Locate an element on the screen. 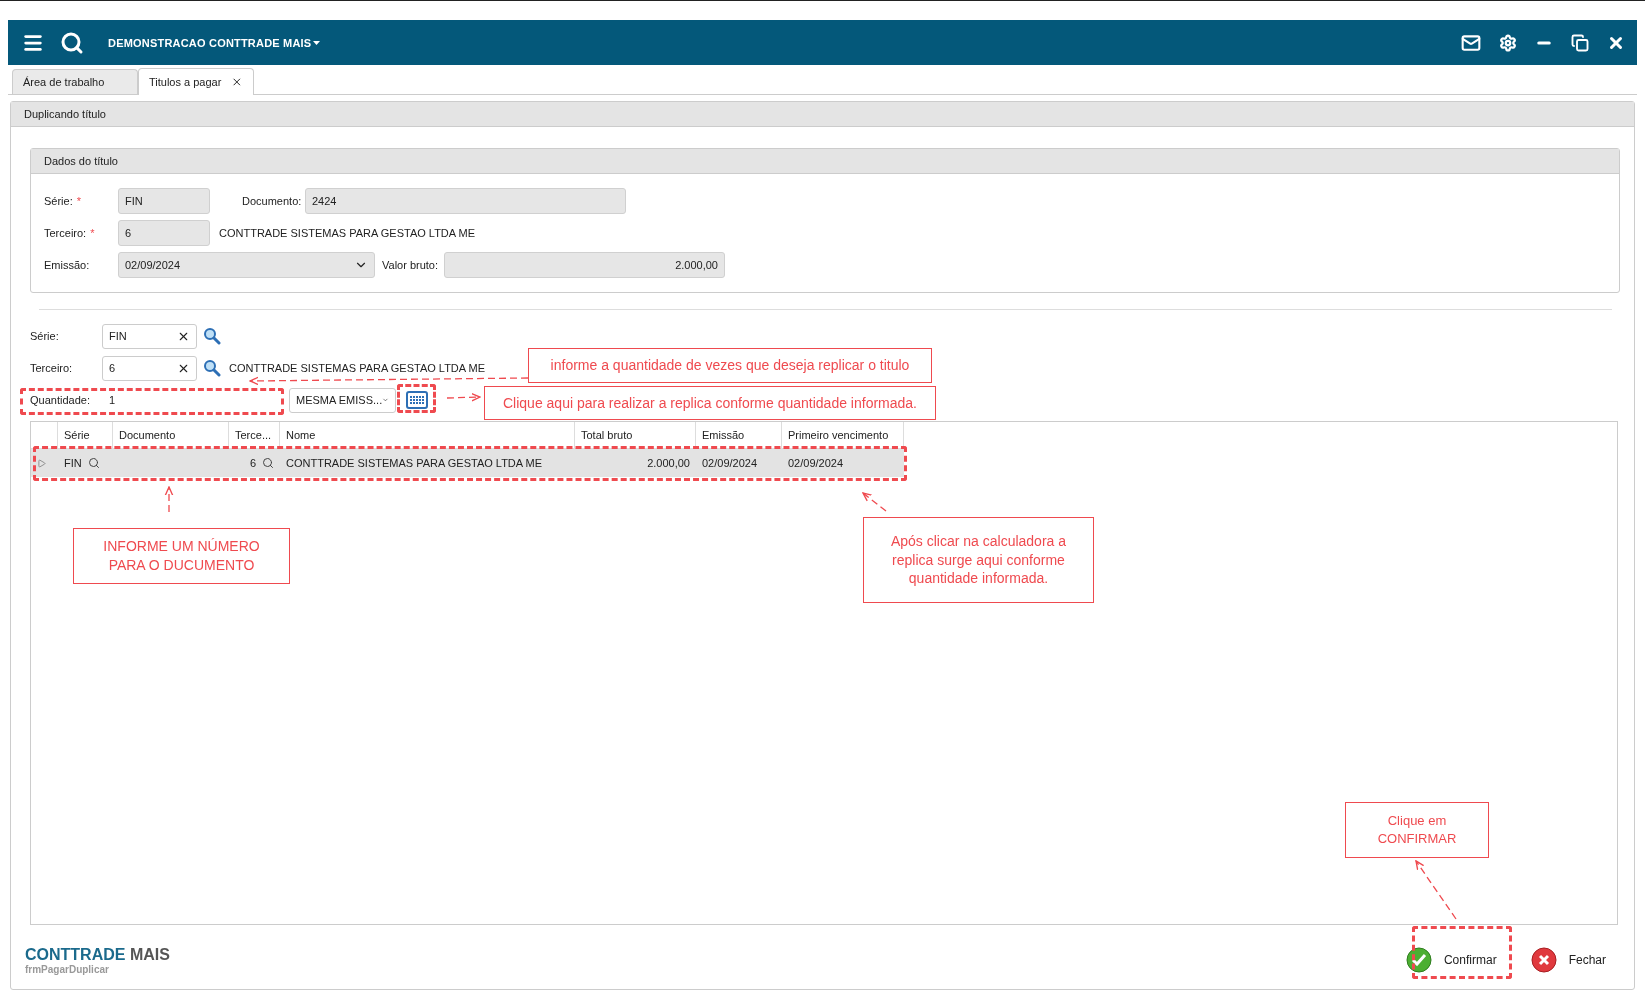  restore-icon is located at coordinates (1580, 42).